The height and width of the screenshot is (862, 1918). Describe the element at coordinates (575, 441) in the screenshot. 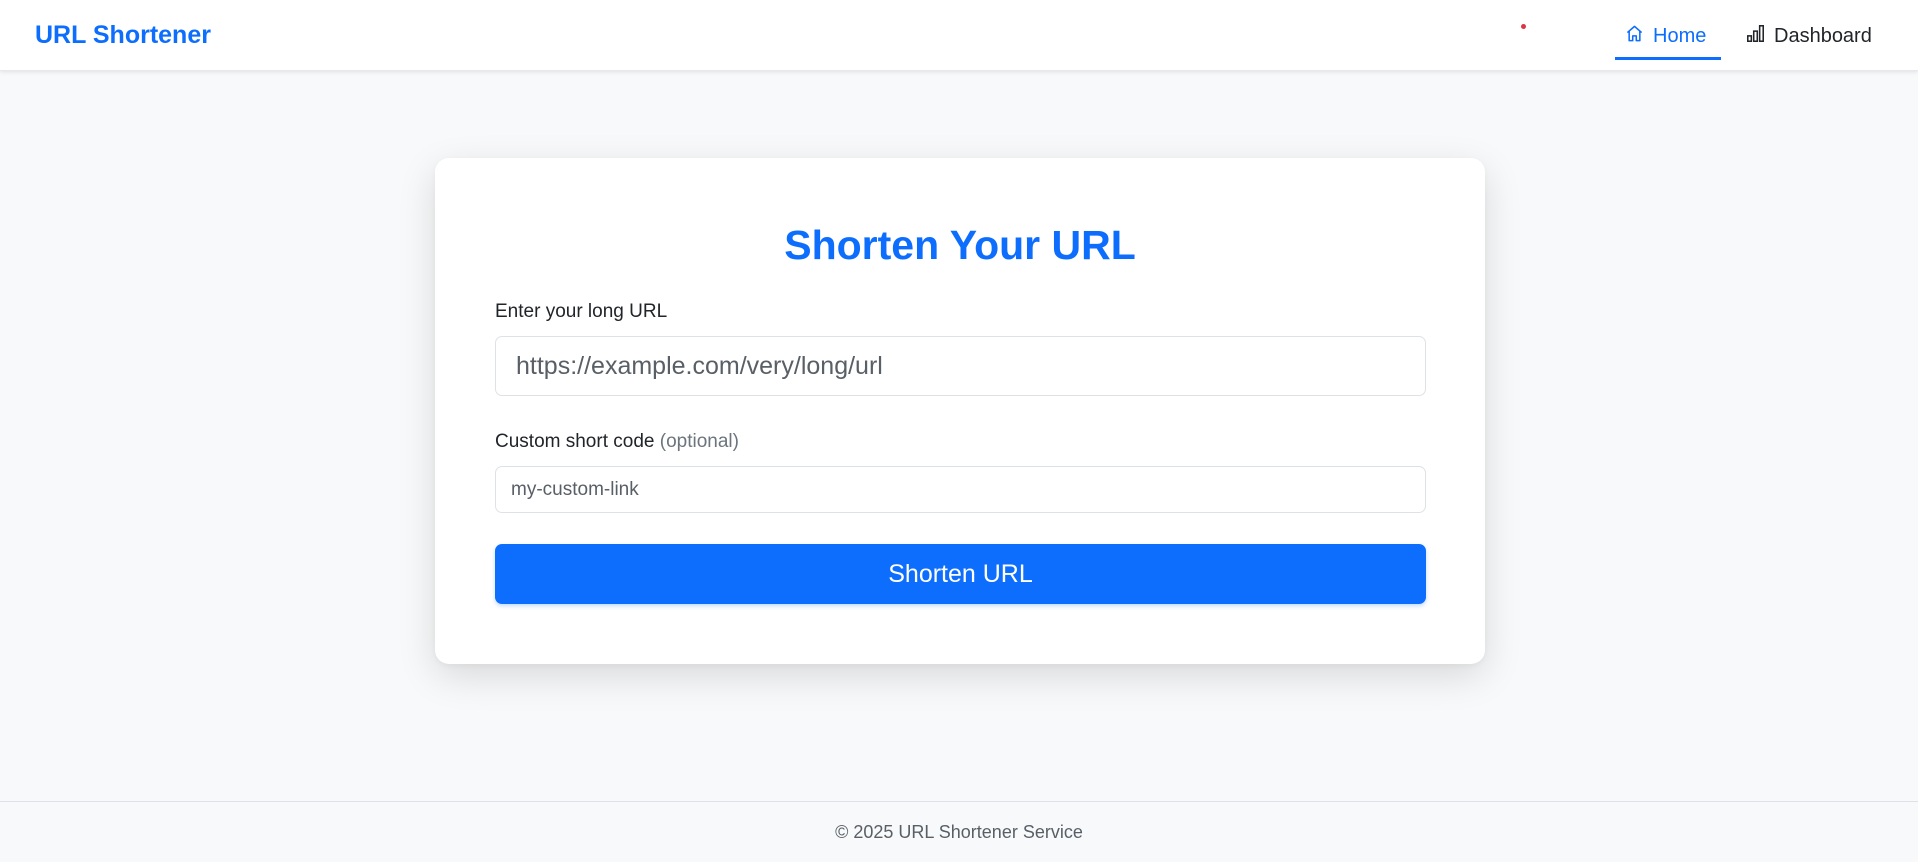

I see `short-code-label-text: Custom short code` at that location.